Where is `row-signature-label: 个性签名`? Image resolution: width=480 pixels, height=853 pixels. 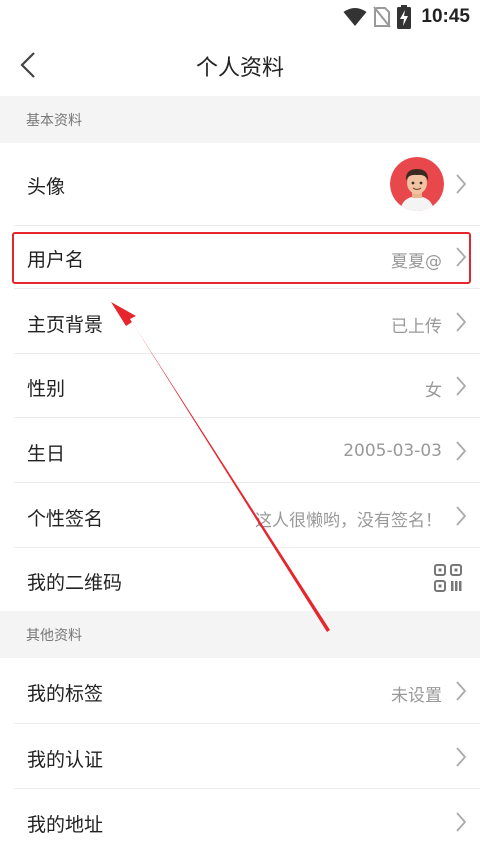 row-signature-label: 个性签名 is located at coordinates (65, 519).